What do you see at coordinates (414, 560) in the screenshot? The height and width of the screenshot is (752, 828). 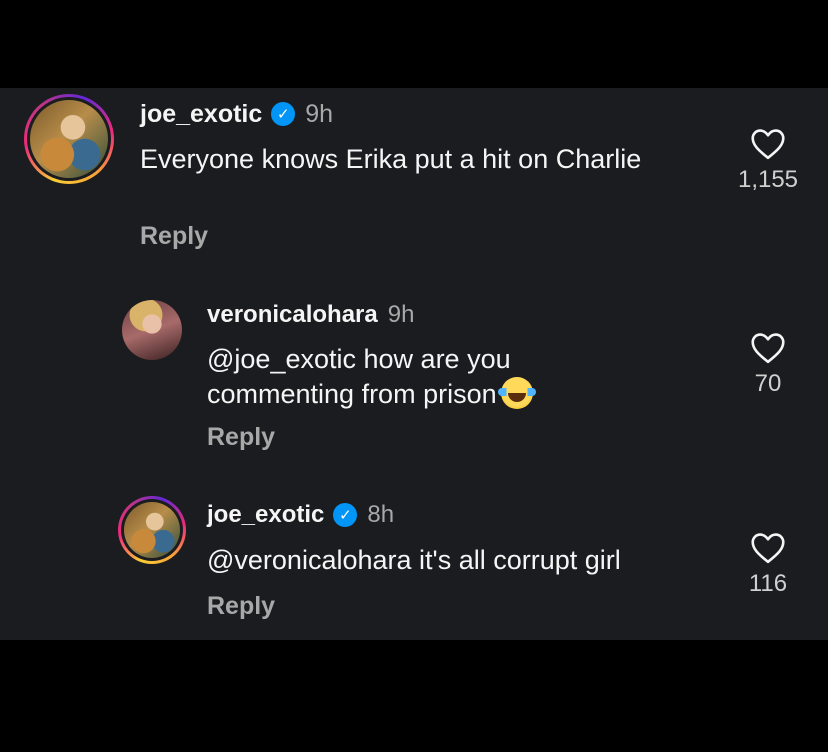 I see `comment-text: @veronicalohara it's all corrupt girl` at bounding box center [414, 560].